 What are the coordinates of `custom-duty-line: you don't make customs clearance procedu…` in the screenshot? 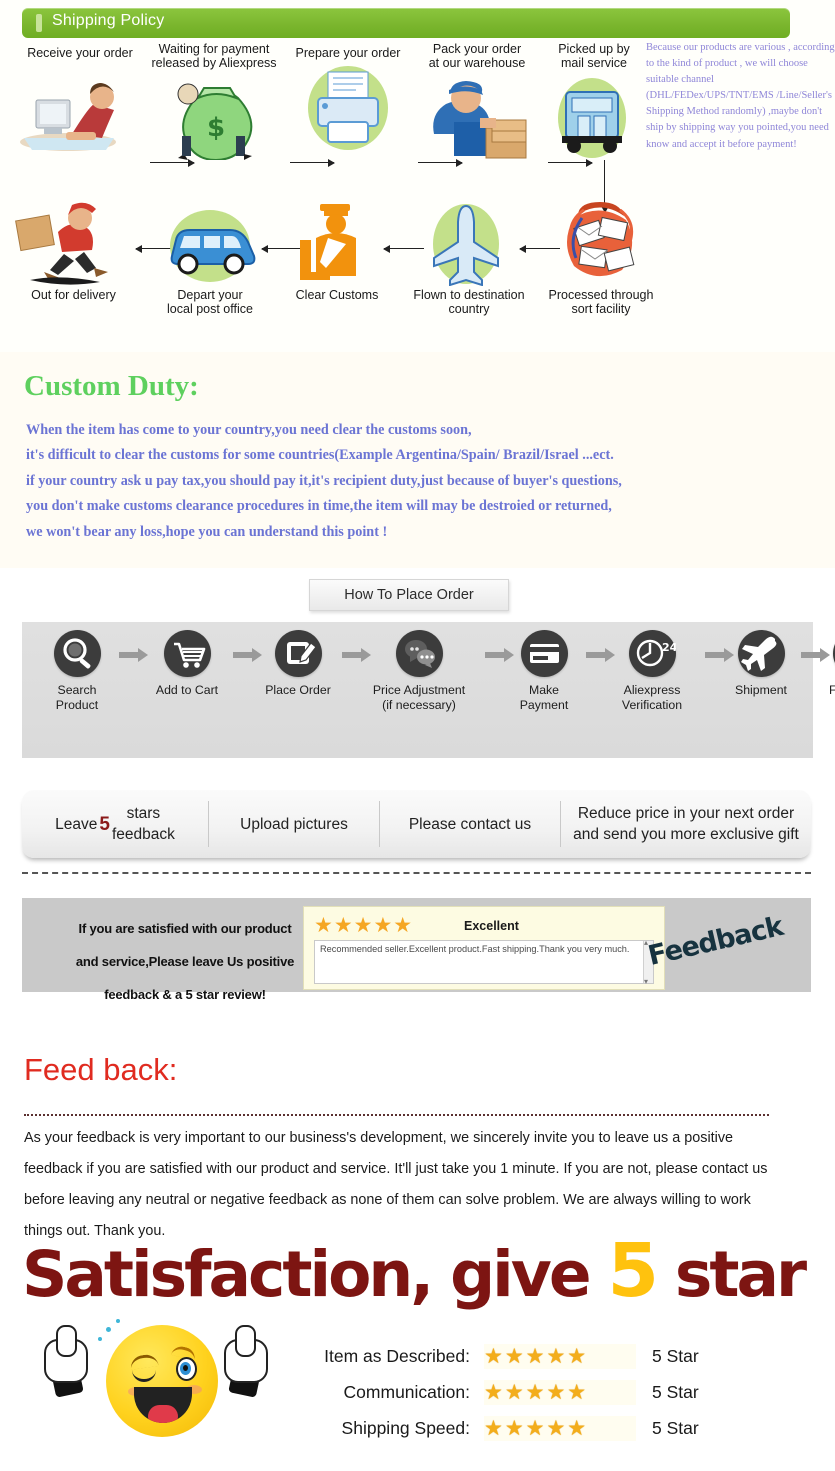 It's located at (319, 506).